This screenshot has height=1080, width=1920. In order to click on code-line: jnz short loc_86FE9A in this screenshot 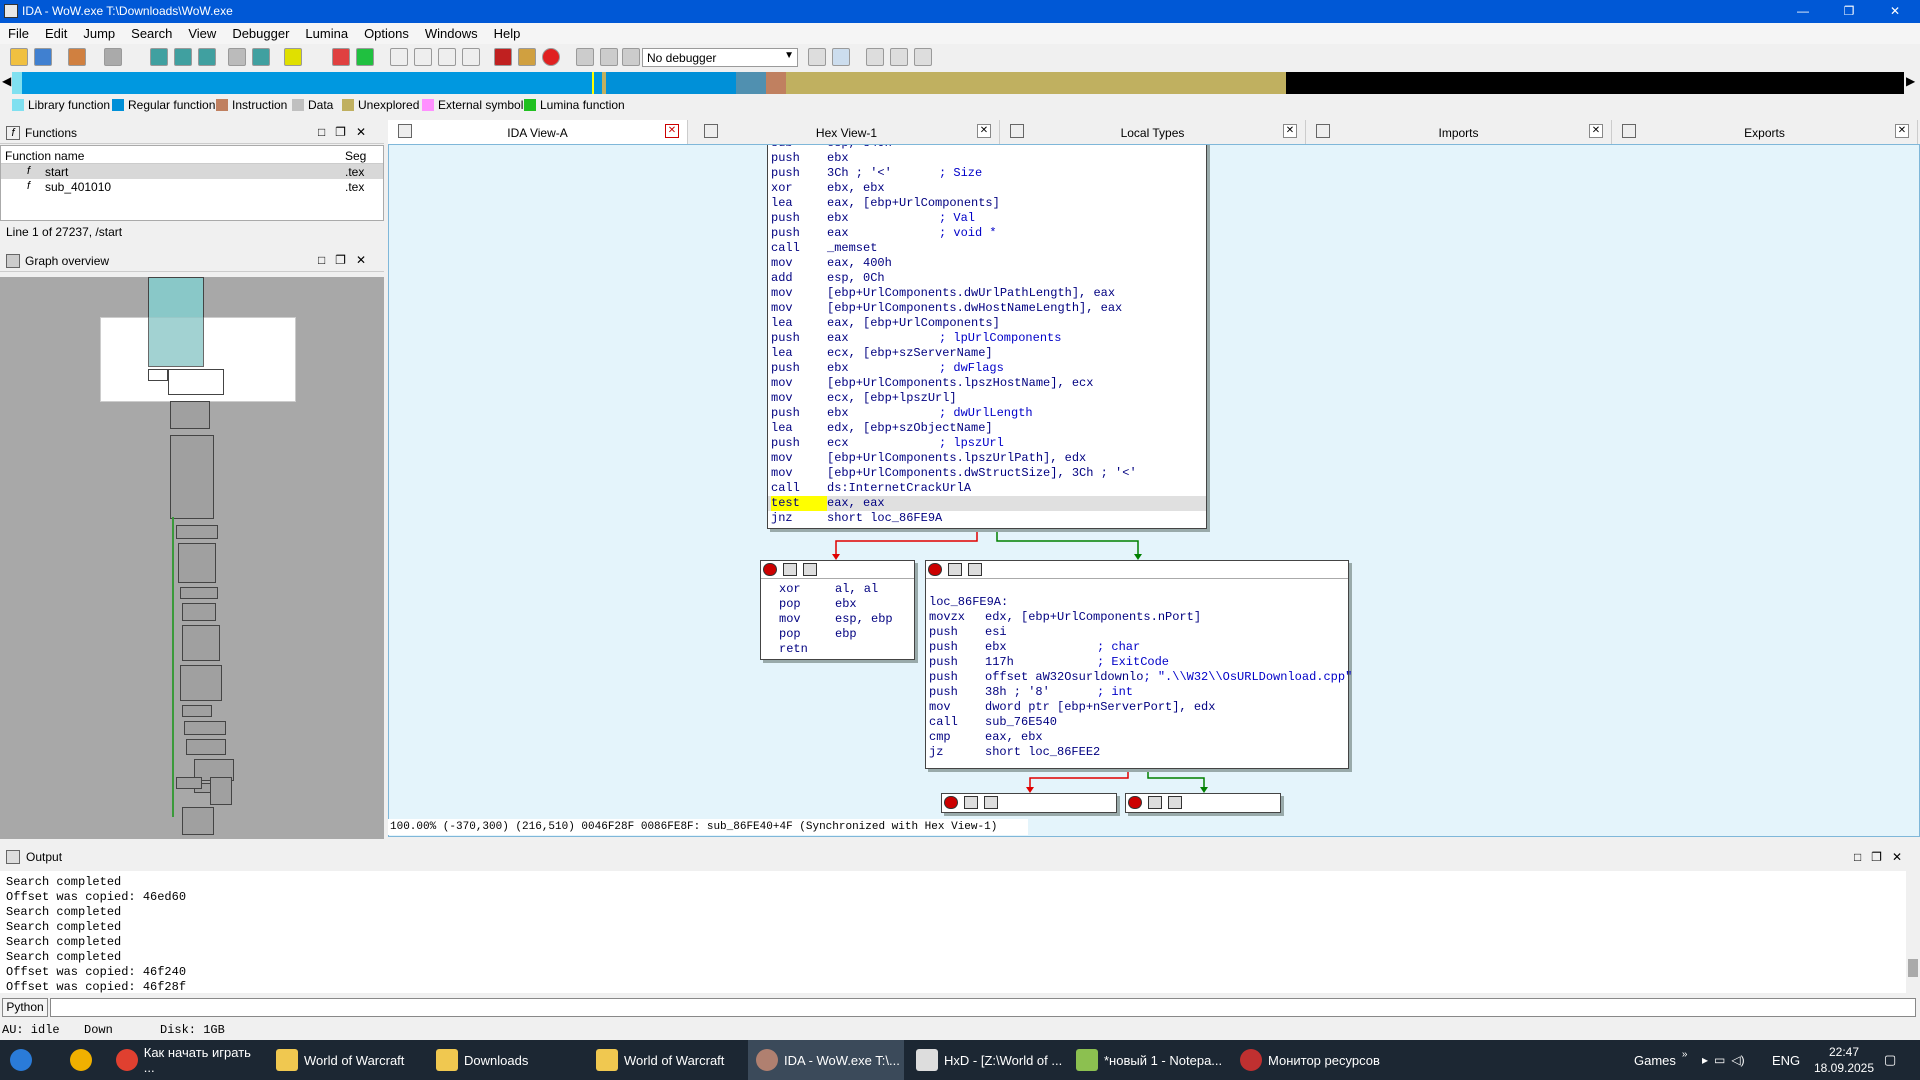, I will do `click(987, 518)`.